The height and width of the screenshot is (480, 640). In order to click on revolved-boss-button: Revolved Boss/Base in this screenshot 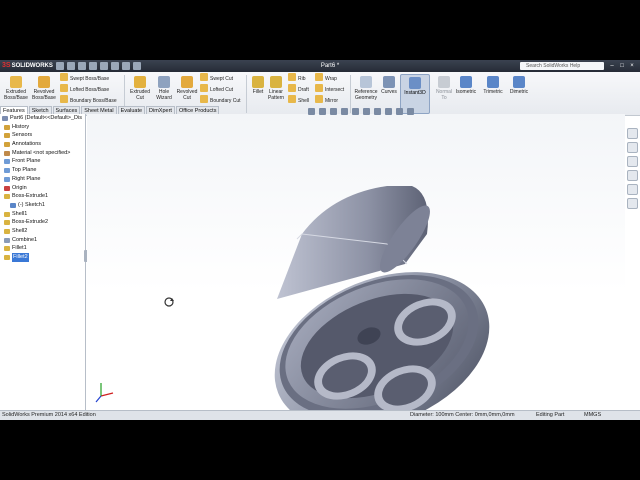, I will do `click(44, 87)`.